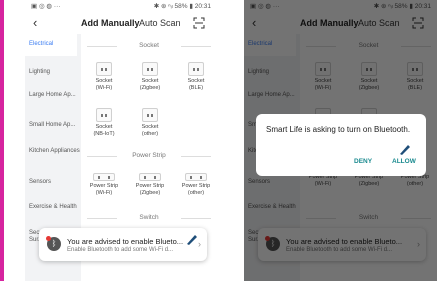  What do you see at coordinates (150, 183) in the screenshot?
I see `device-strip-zigbee: Power Strip (Zigbee)` at bounding box center [150, 183].